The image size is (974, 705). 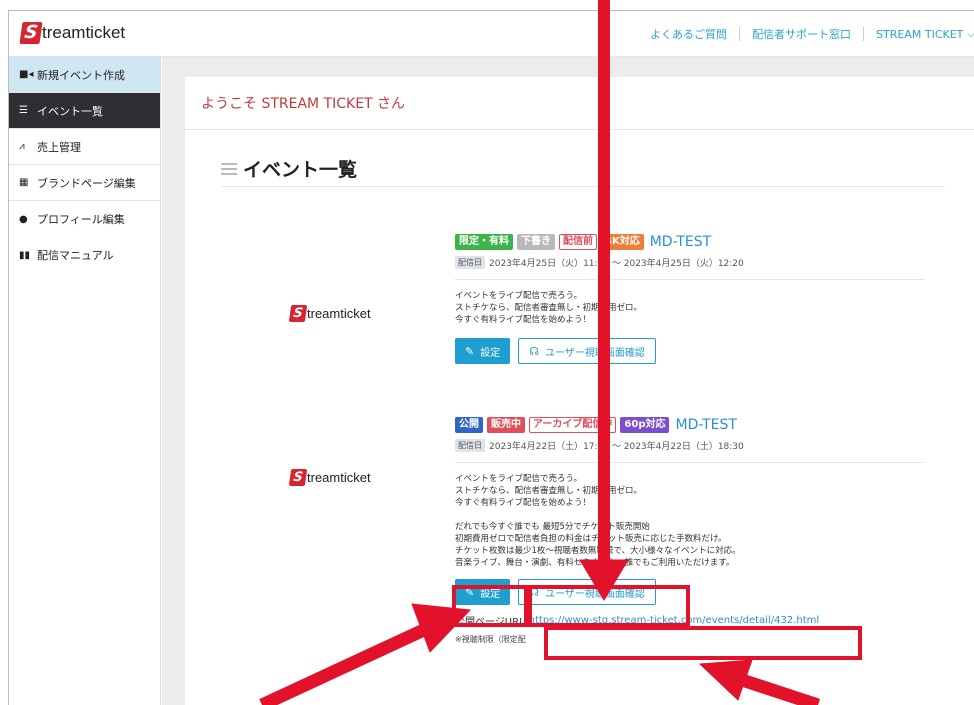 I want to click on highlight-box-user-view, so click(x=609, y=606).